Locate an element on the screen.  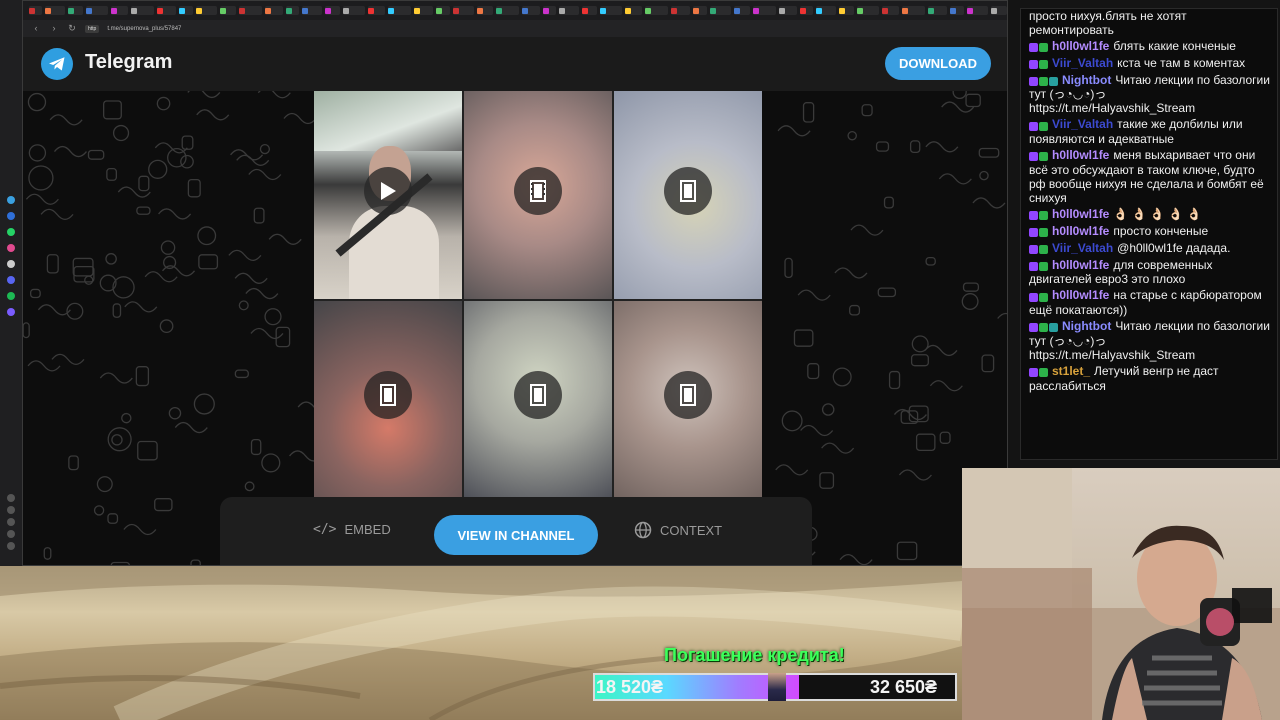
telegram-brand-name: Telegram is located at coordinates (128, 62).